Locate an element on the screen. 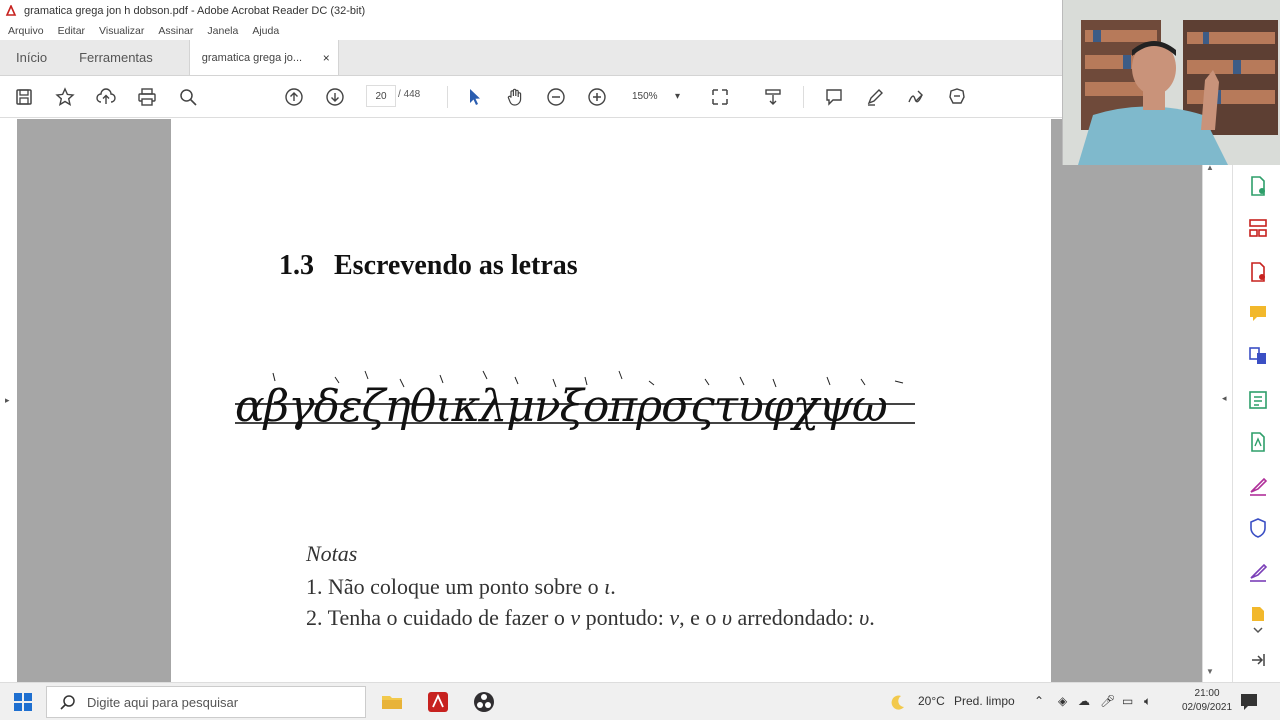  section-number: 1.3 is located at coordinates (296, 265).